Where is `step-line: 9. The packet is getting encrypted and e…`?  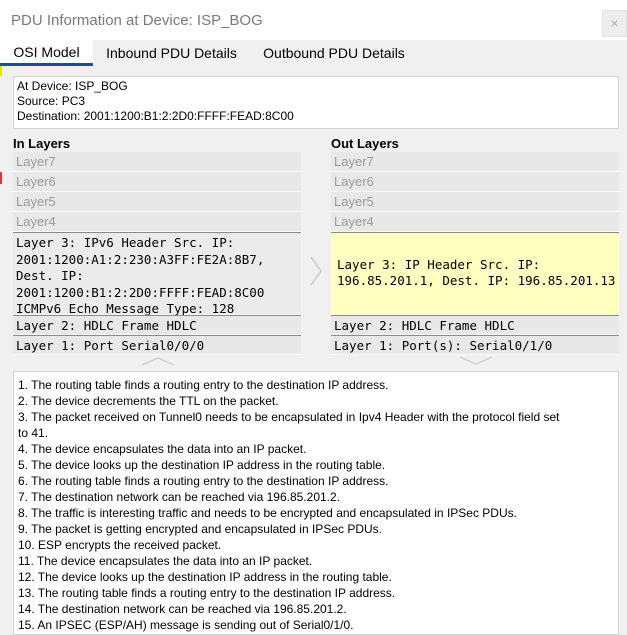 step-line: 9. The packet is getting encrypted and e… is located at coordinates (200, 529).